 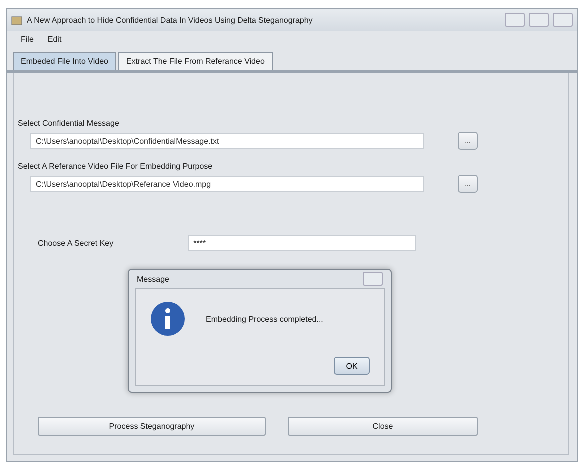 I want to click on tab: Embeded File Into Video, so click(x=64, y=61).